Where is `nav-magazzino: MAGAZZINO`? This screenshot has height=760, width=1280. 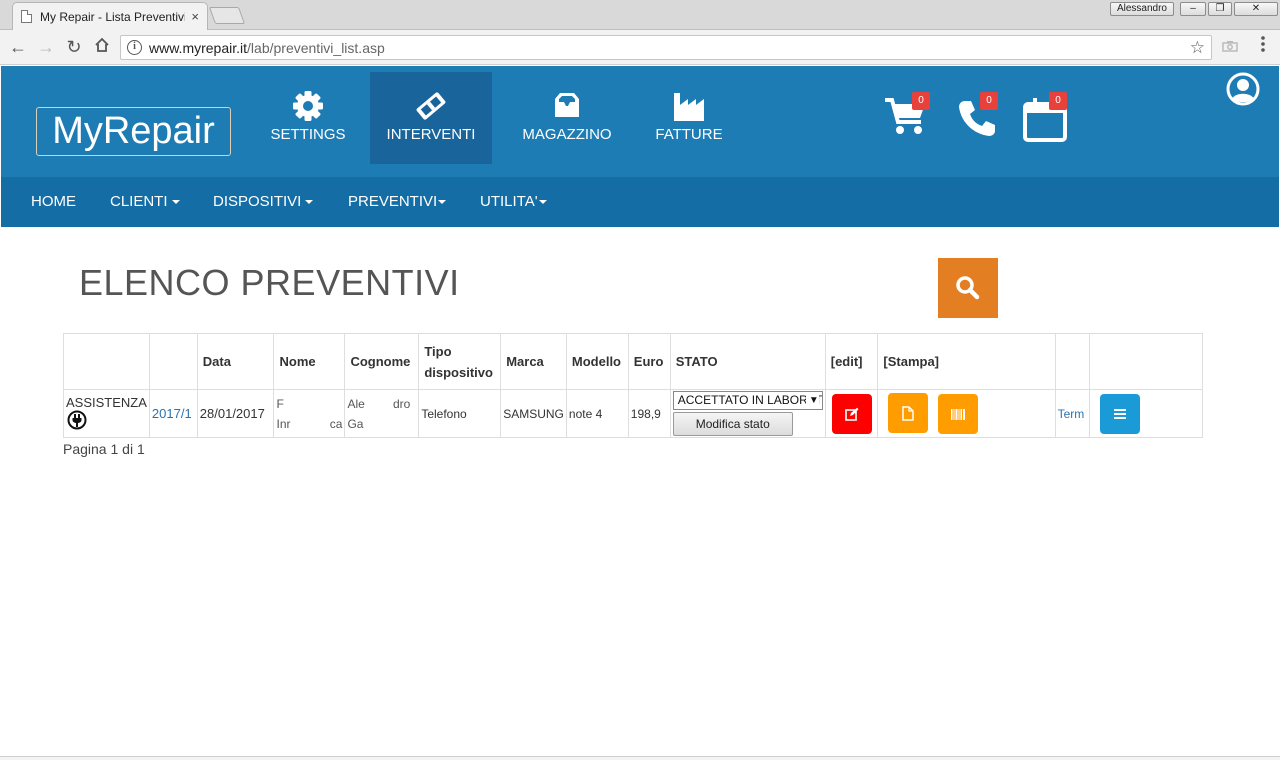
nav-magazzino: MAGAZZINO is located at coordinates (567, 118).